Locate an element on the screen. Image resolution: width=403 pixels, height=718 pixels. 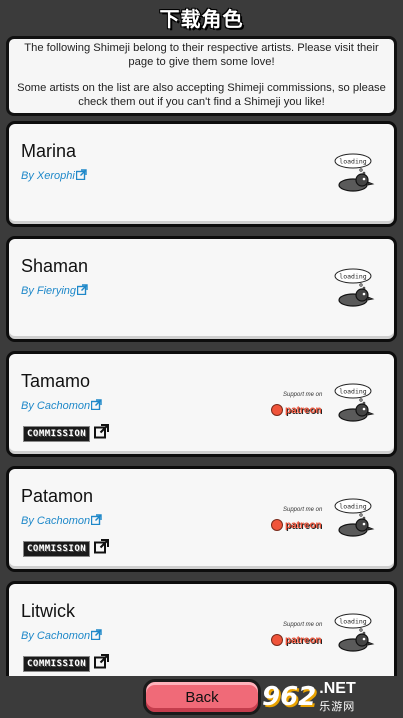
shimeji-name: Litwick is located at coordinates (48, 611).